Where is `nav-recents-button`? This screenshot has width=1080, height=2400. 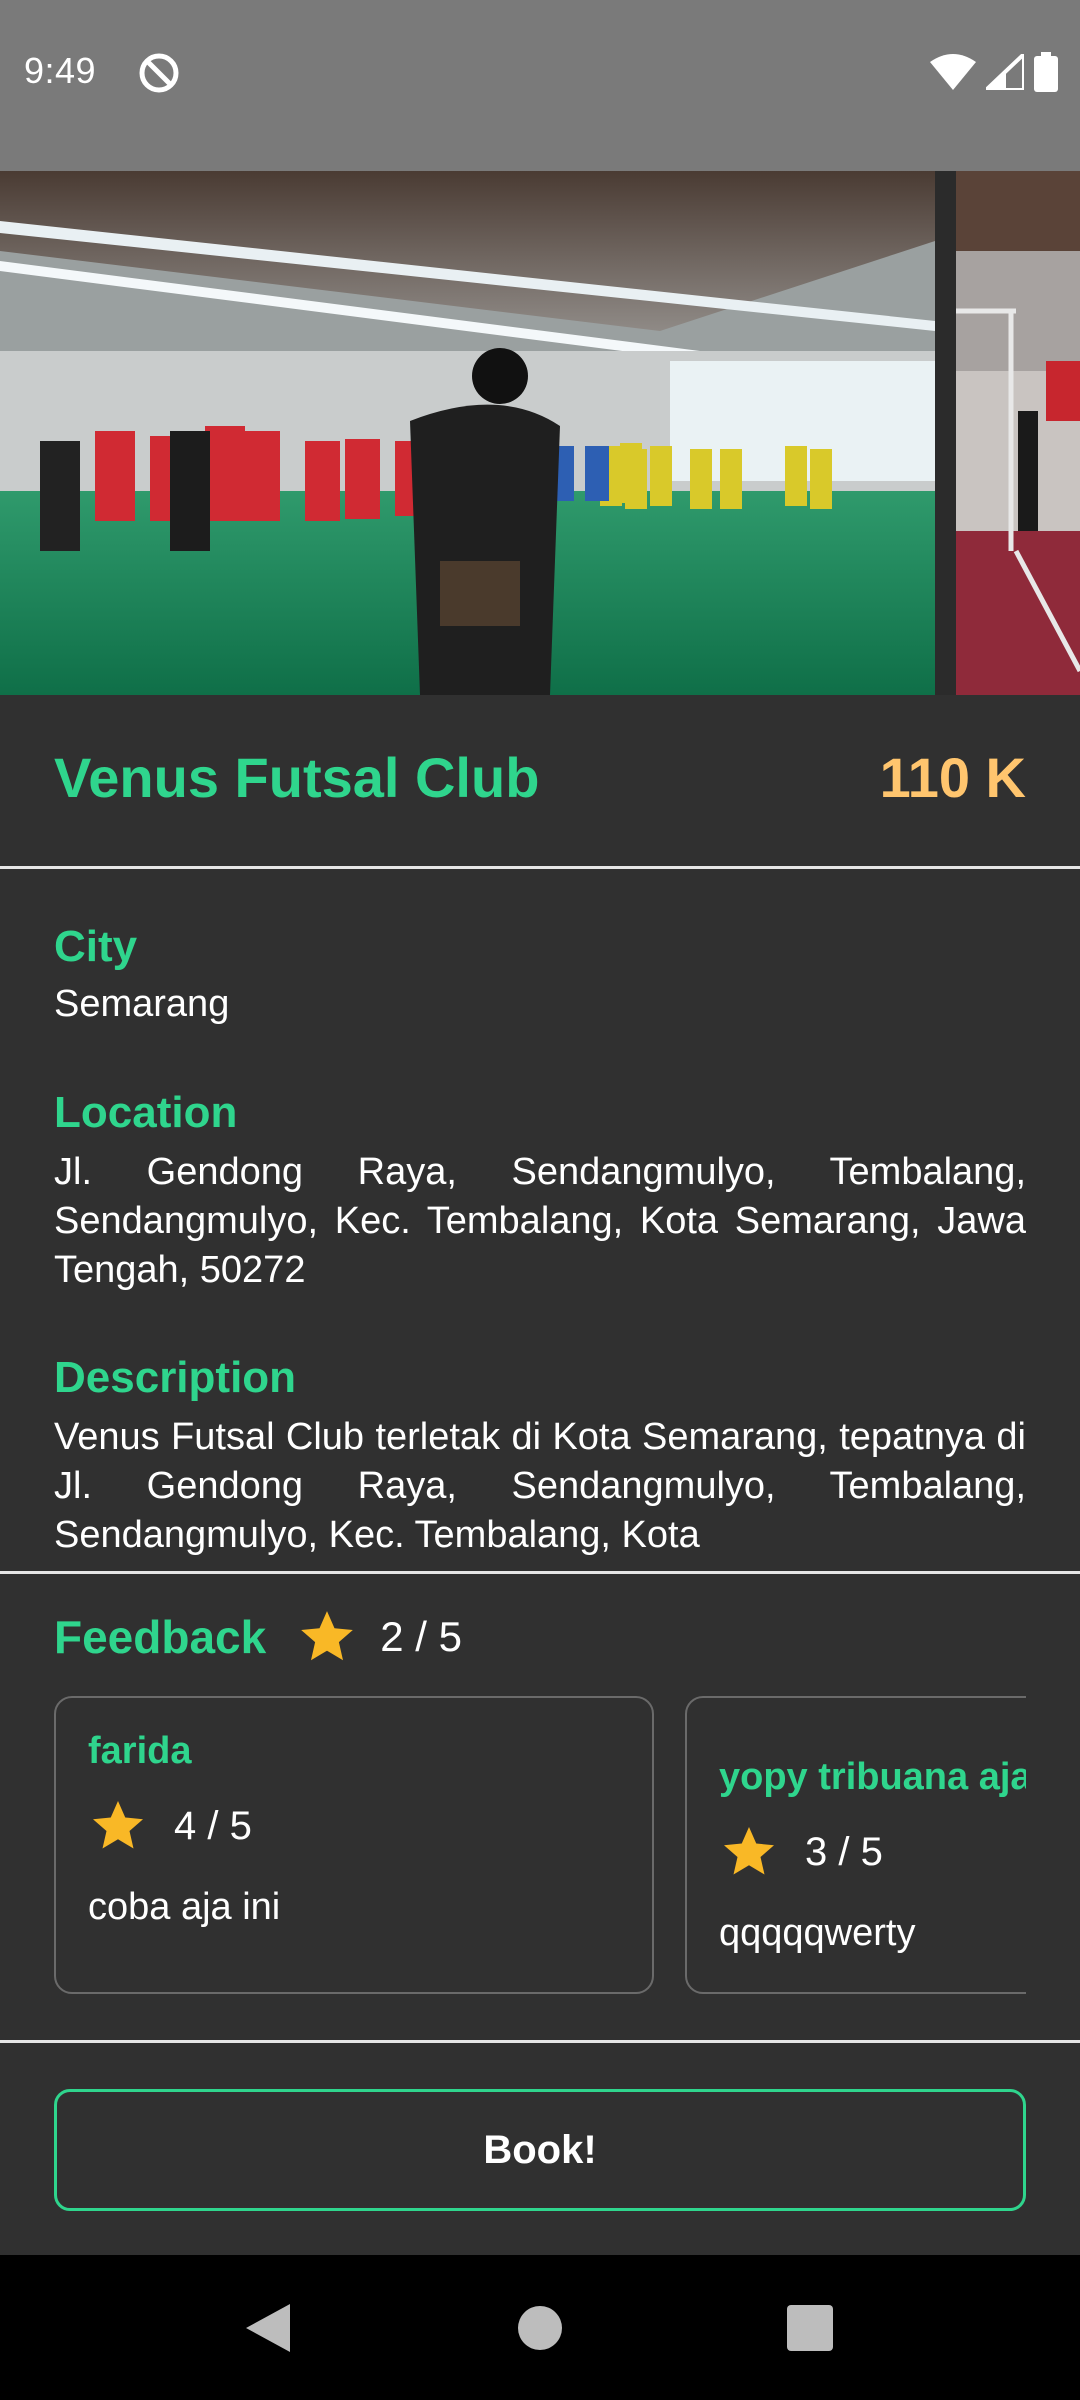 nav-recents-button is located at coordinates (810, 2327).